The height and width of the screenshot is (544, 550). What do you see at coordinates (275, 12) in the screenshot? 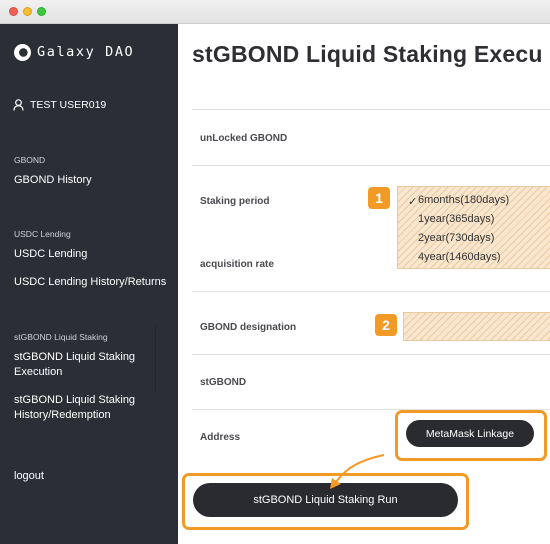
I see `window-titlebar` at bounding box center [275, 12].